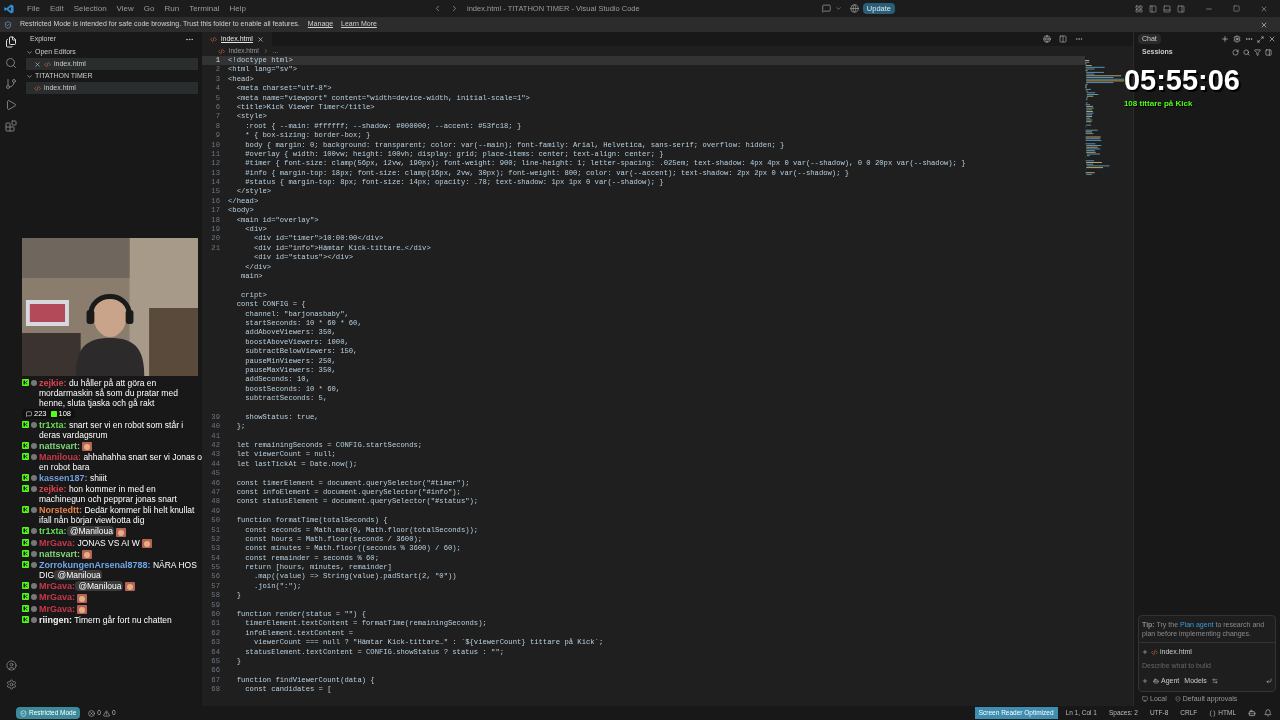 This screenshot has width=1280, height=720. What do you see at coordinates (106, 713) in the screenshot?
I see `warning-icon` at bounding box center [106, 713].